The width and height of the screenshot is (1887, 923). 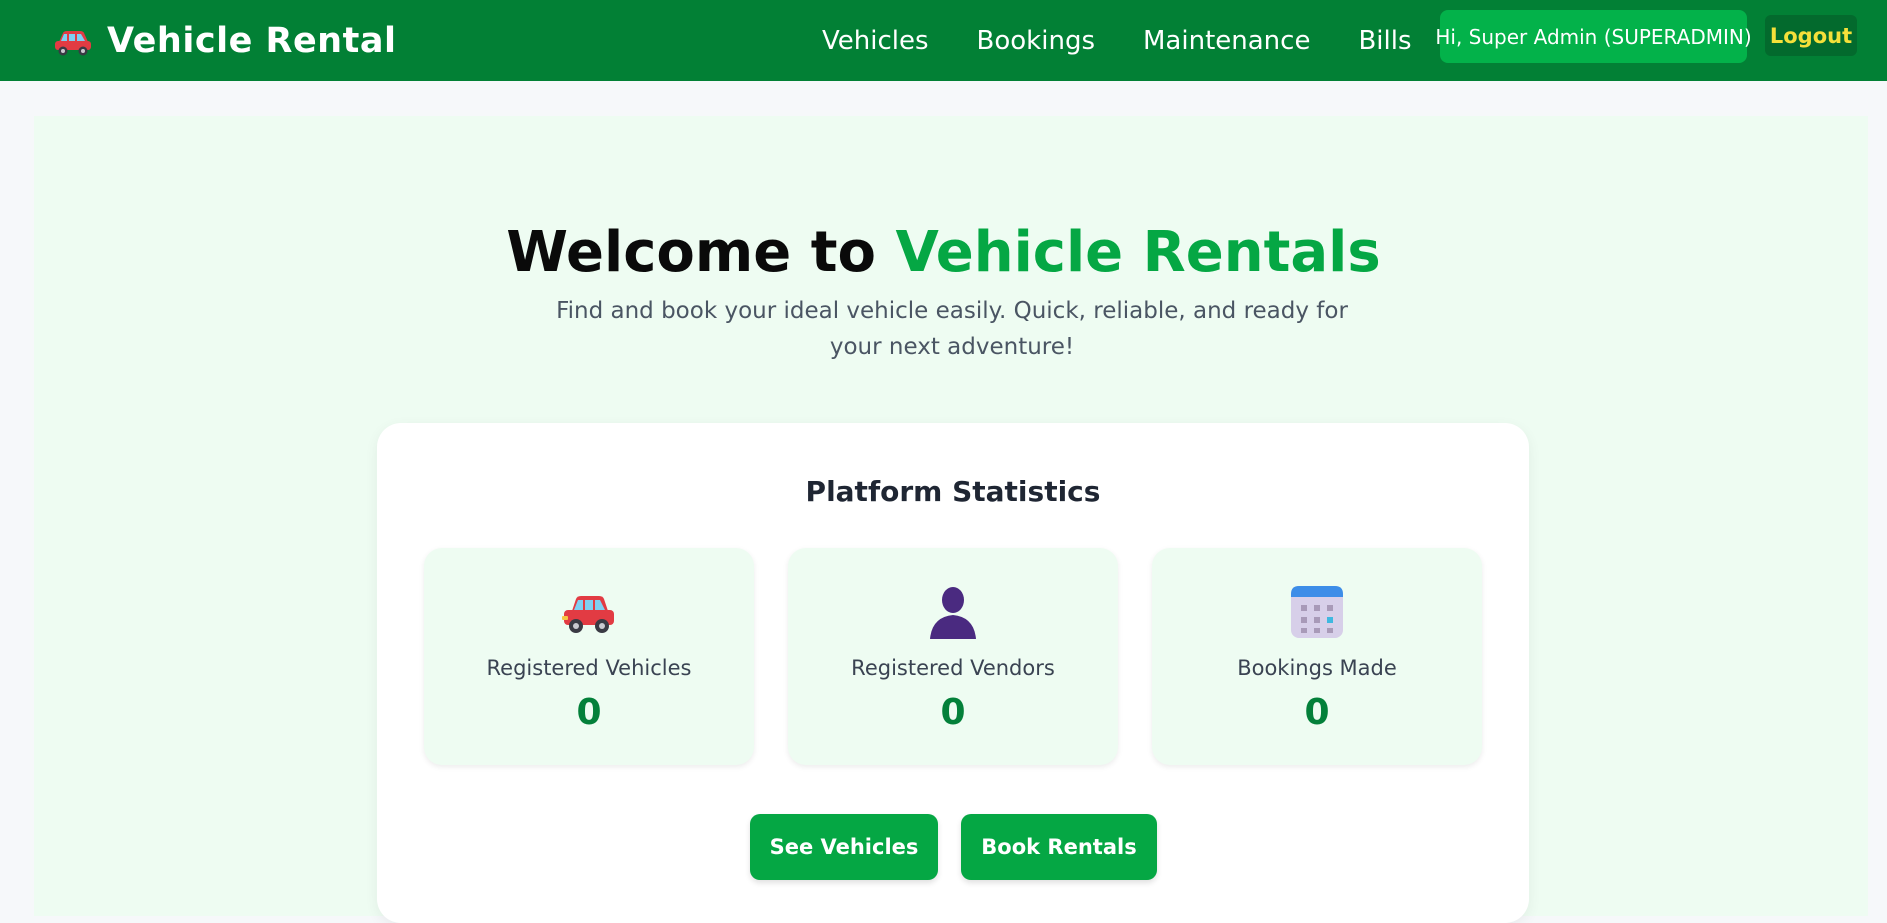 I want to click on nav-vehicles: Vehicles, so click(x=875, y=41).